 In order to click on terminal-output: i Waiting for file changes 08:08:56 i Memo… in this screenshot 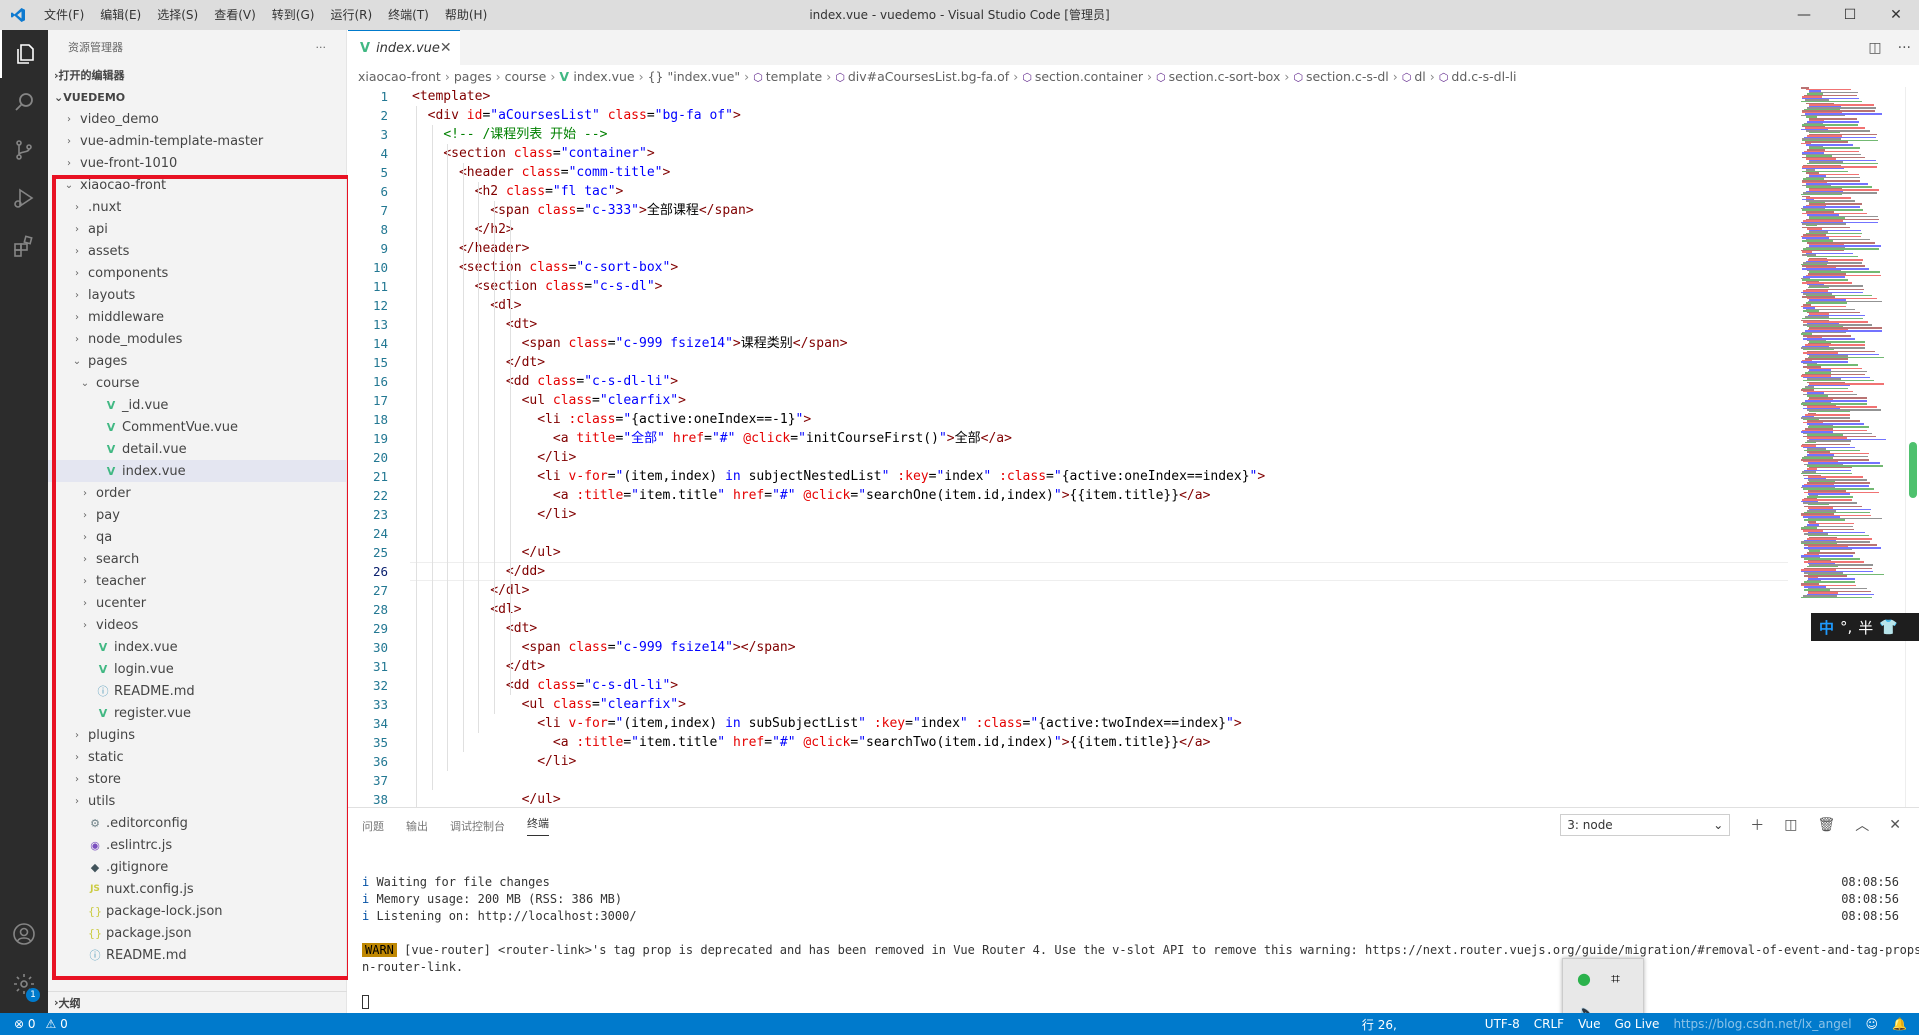, I will do `click(1140, 942)`.